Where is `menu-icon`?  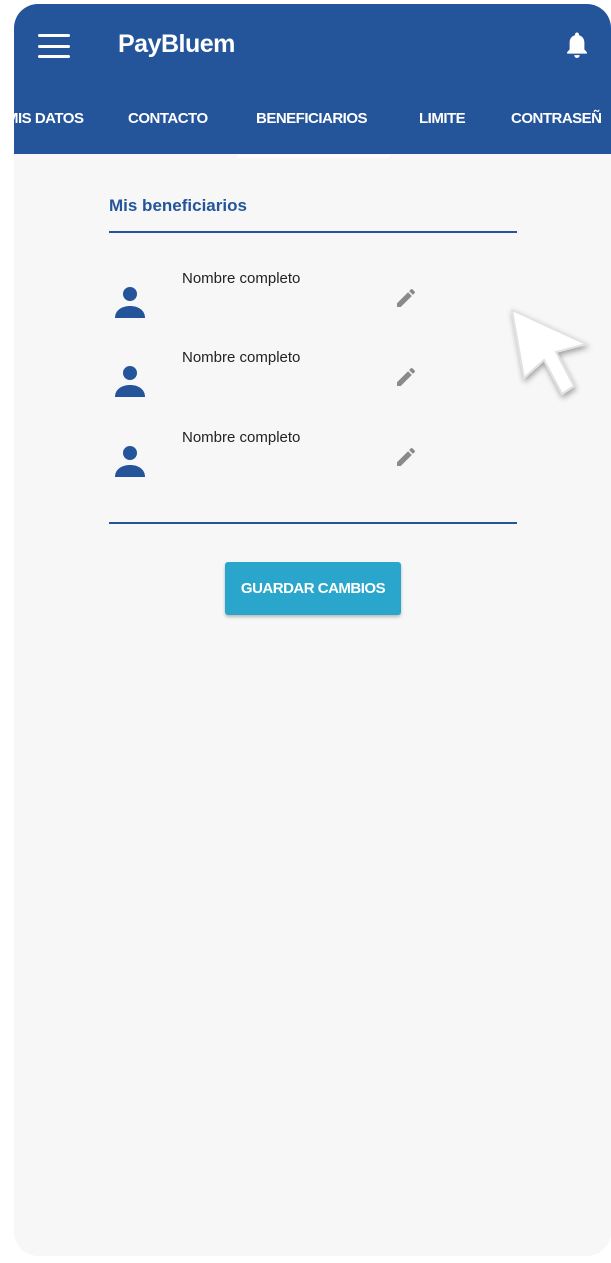 menu-icon is located at coordinates (54, 46).